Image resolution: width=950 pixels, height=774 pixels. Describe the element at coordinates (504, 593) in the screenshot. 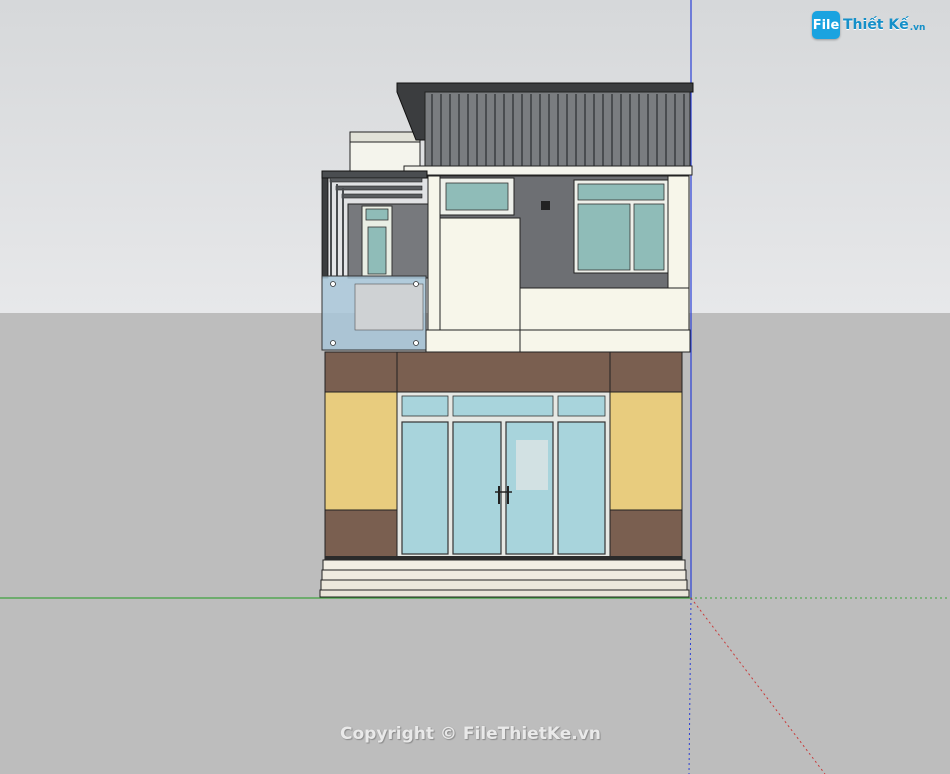

I see `step-base` at that location.